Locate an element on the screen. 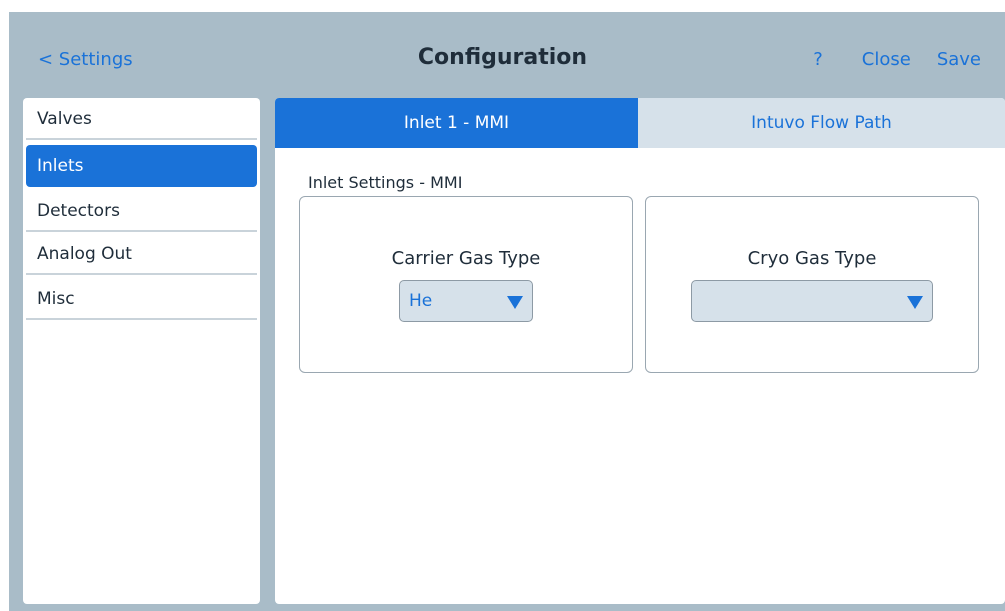  cryo-gas-select is located at coordinates (812, 301).